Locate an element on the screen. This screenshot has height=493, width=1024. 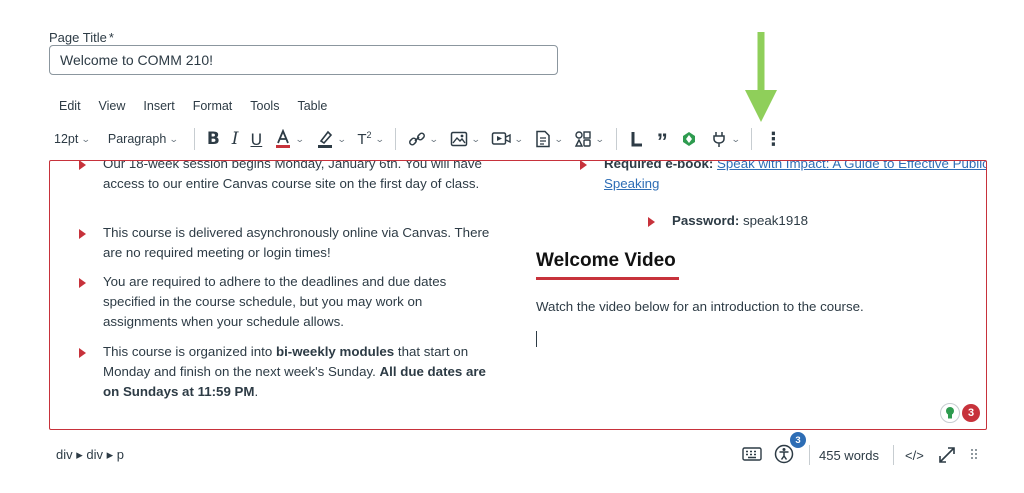
underline-button: U is located at coordinates (257, 139).